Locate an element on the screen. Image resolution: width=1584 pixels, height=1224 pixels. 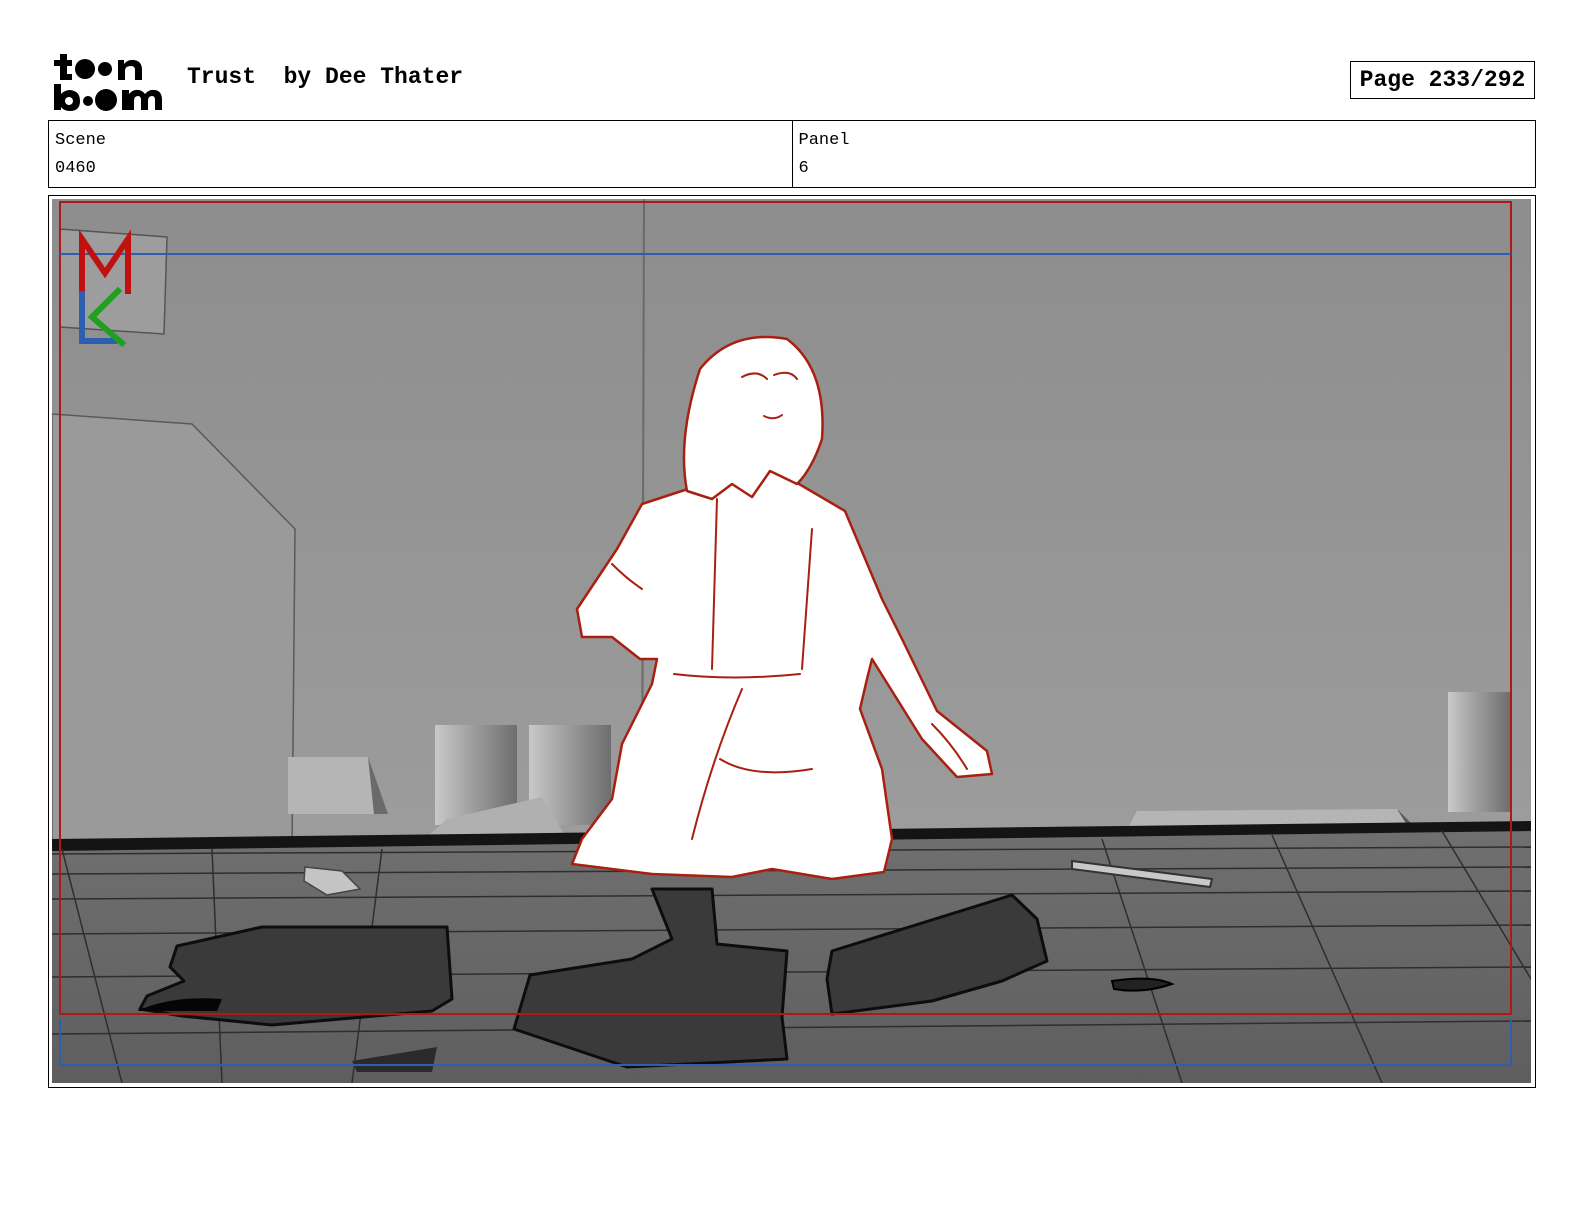
scene-panel-info: Scene 0460 Panel 6 is located at coordinates (792, 154).